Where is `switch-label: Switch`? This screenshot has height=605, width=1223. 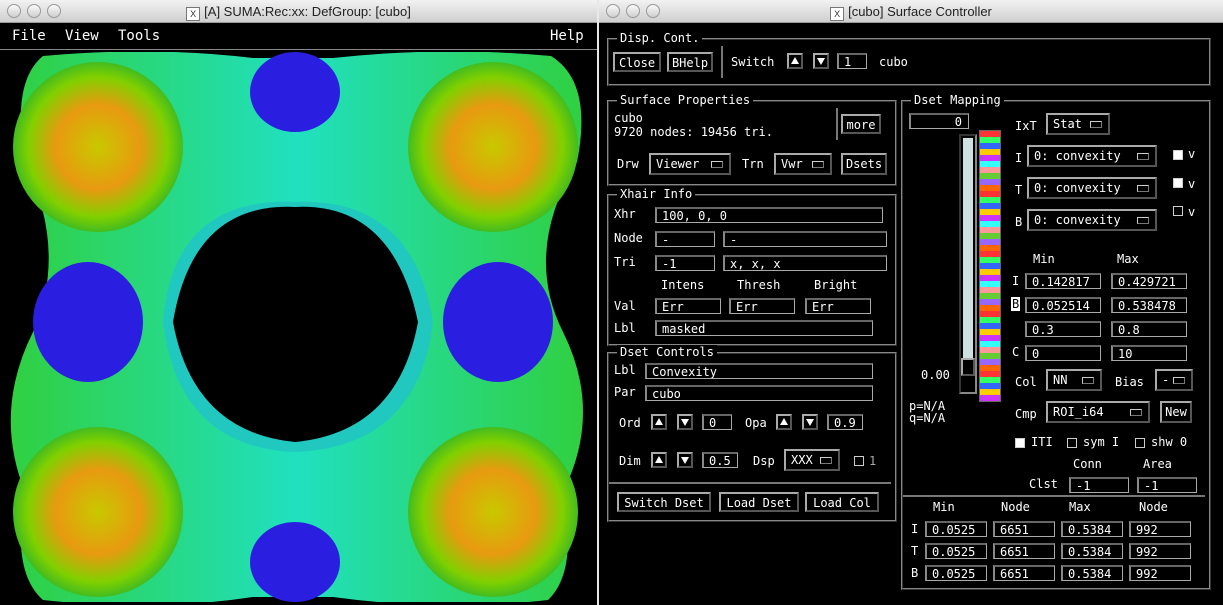
switch-label: Switch is located at coordinates (753, 62).